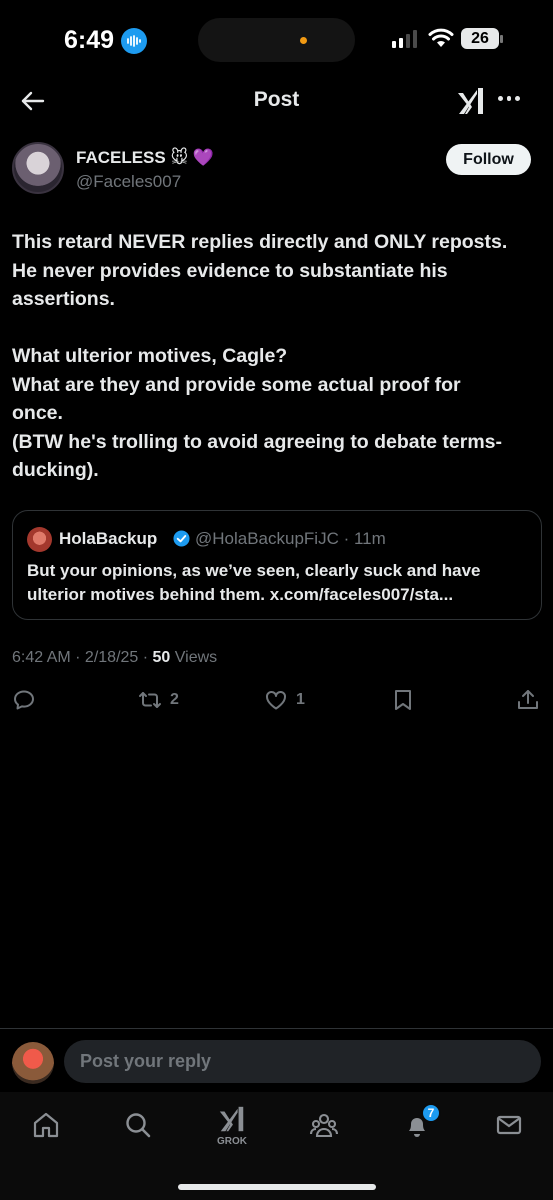  What do you see at coordinates (194, 657) in the screenshot?
I see `views-label: Views` at bounding box center [194, 657].